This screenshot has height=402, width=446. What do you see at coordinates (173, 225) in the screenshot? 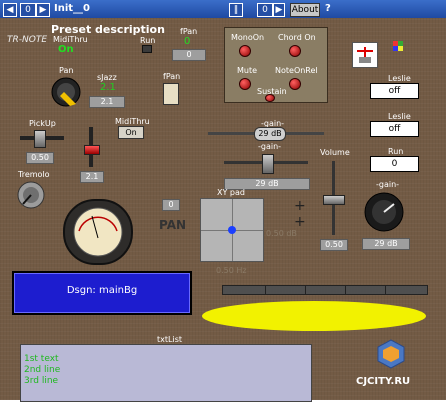
I see `pan-big-label: PAN` at bounding box center [173, 225].